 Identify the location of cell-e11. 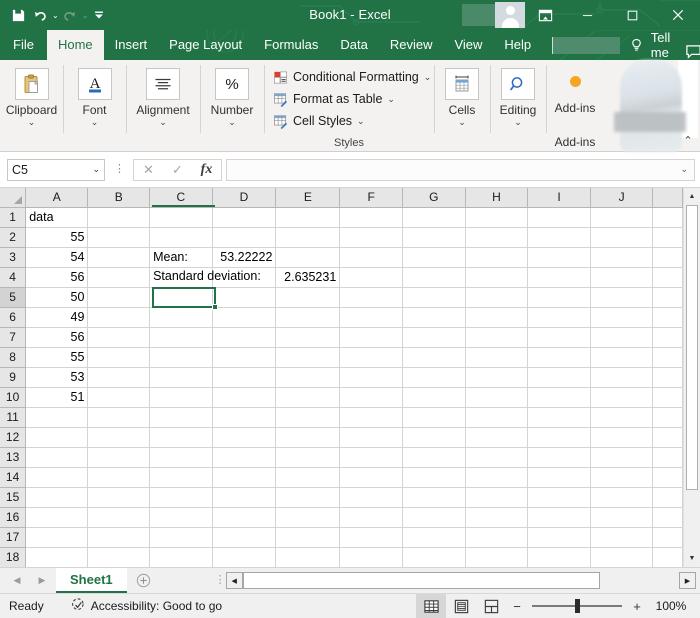
(308, 417).